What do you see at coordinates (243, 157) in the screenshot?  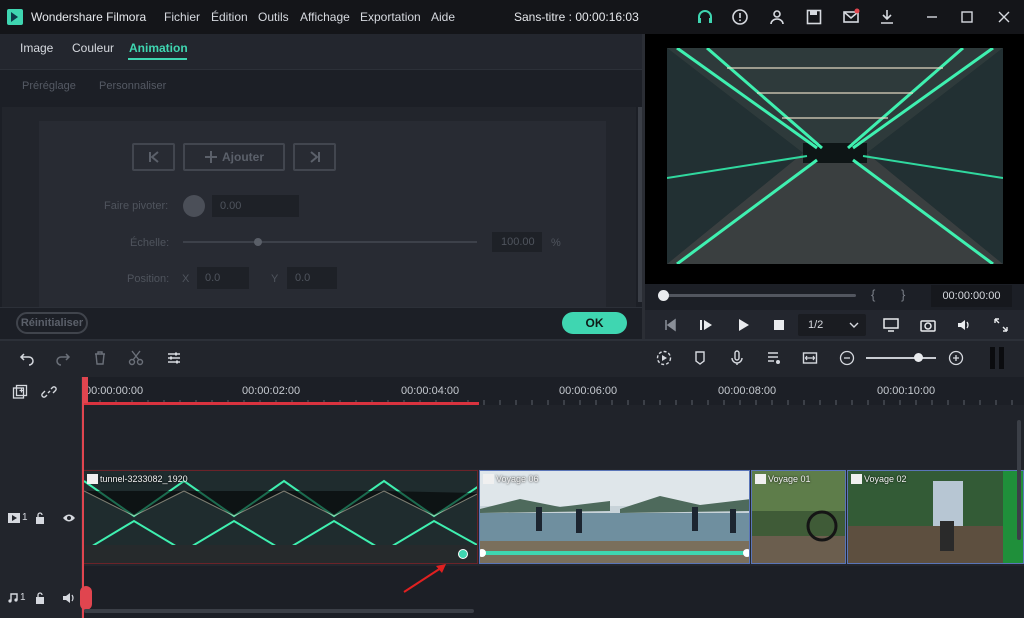 I see `add-keyframe-label: Ajouter` at bounding box center [243, 157].